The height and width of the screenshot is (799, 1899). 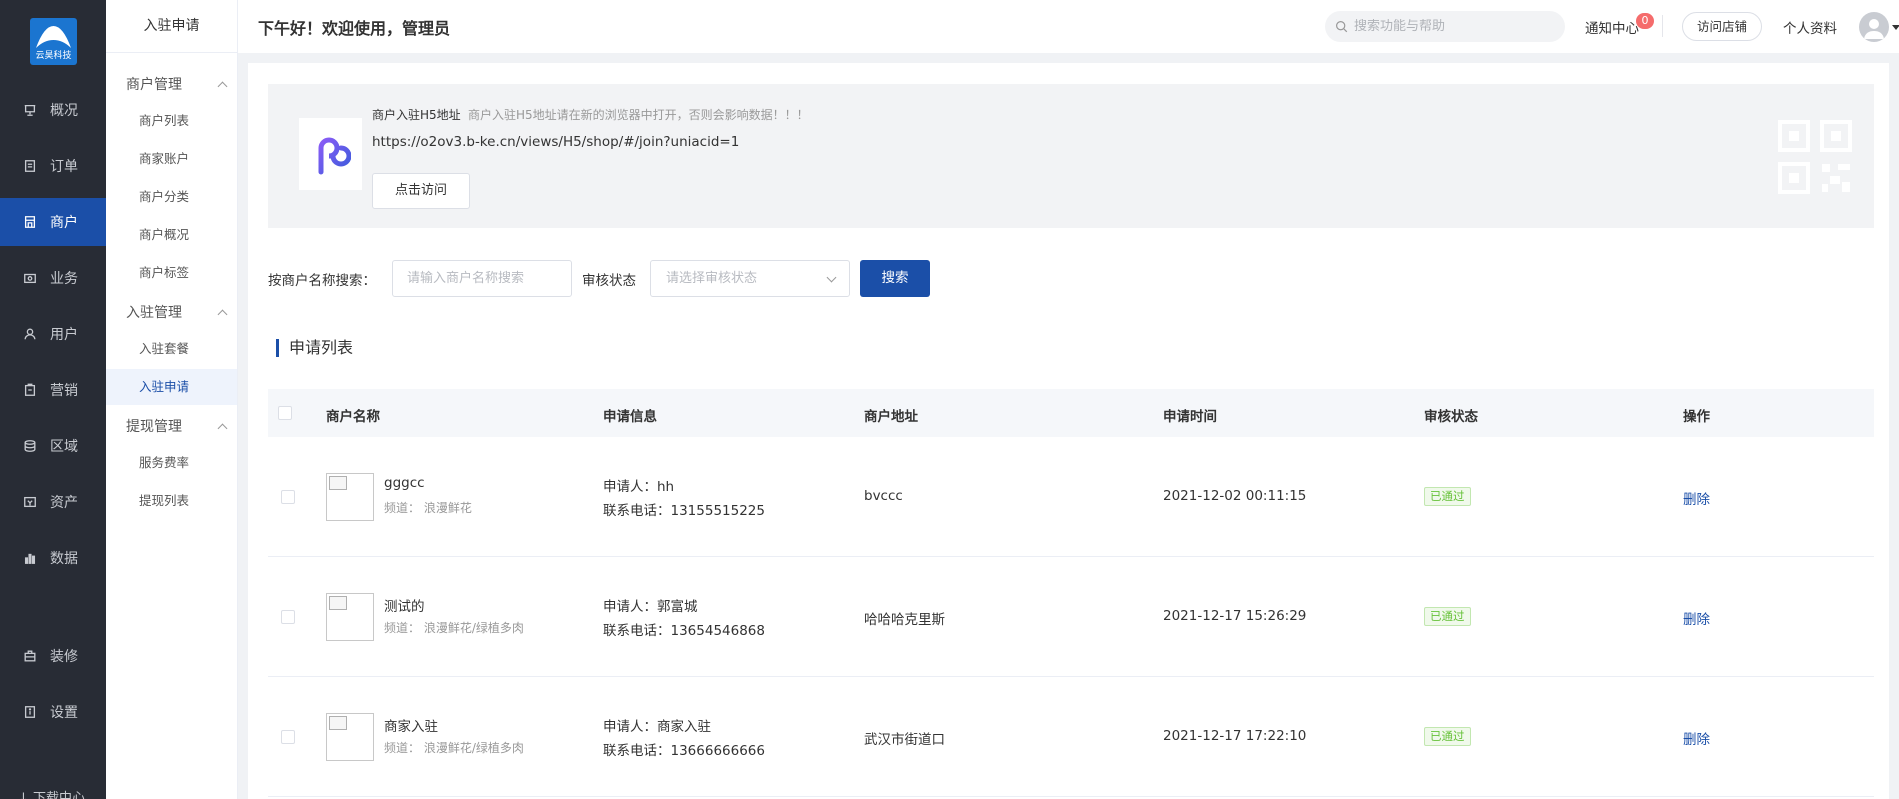 What do you see at coordinates (154, 313) in the screenshot?
I see `subnav-group-label: 入驻管理` at bounding box center [154, 313].